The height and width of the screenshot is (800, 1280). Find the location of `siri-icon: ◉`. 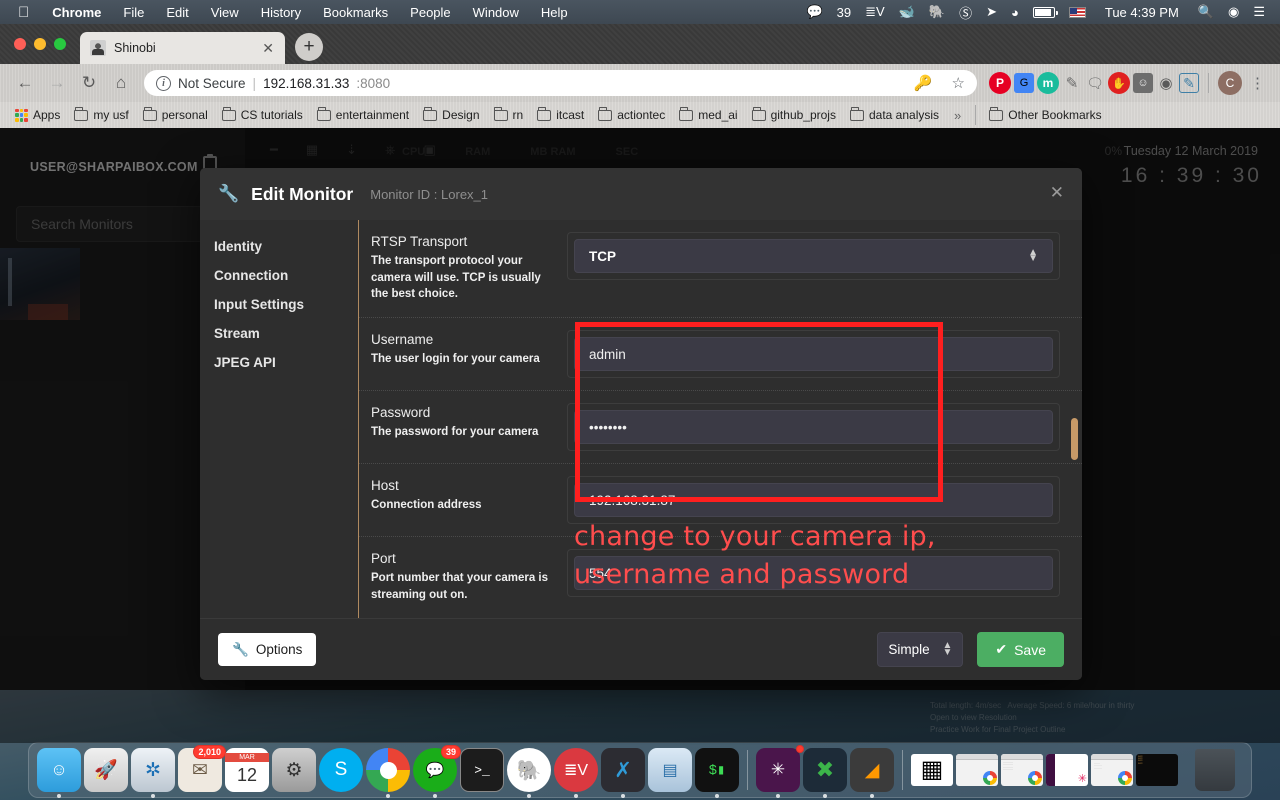

siri-icon: ◉ is located at coordinates (1233, 12).